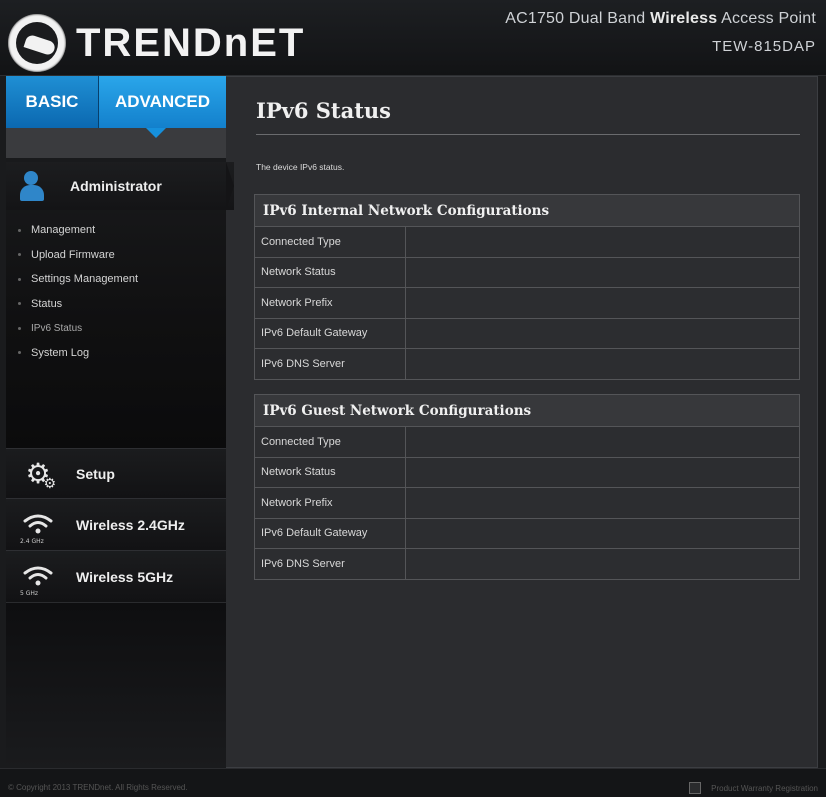 This screenshot has width=826, height=797. I want to click on sidebar-section-administrator: Administrator, so click(120, 186).